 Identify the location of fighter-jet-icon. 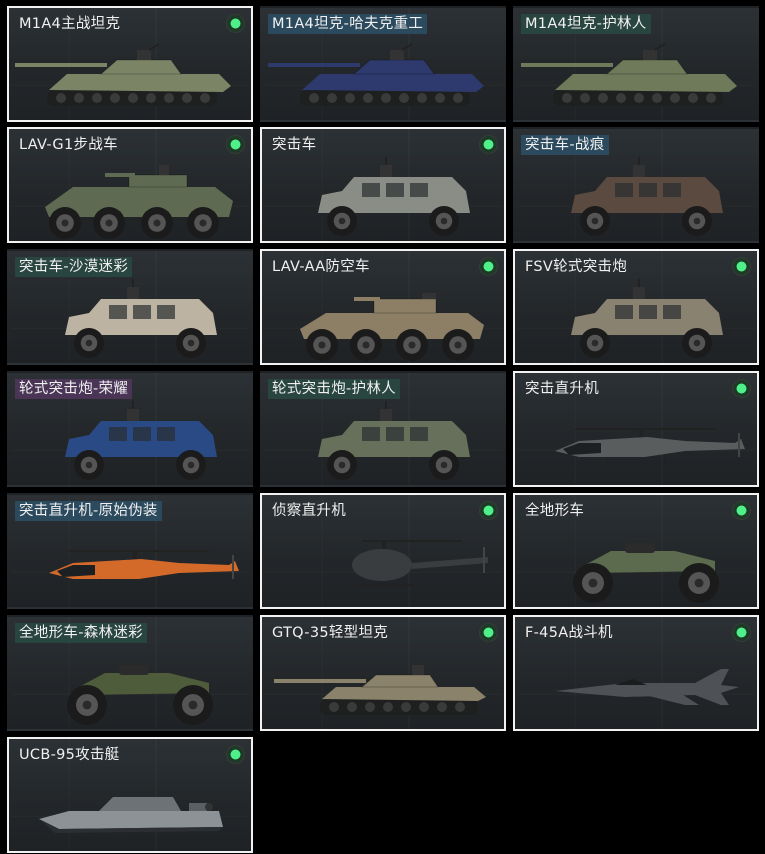
(647, 687).